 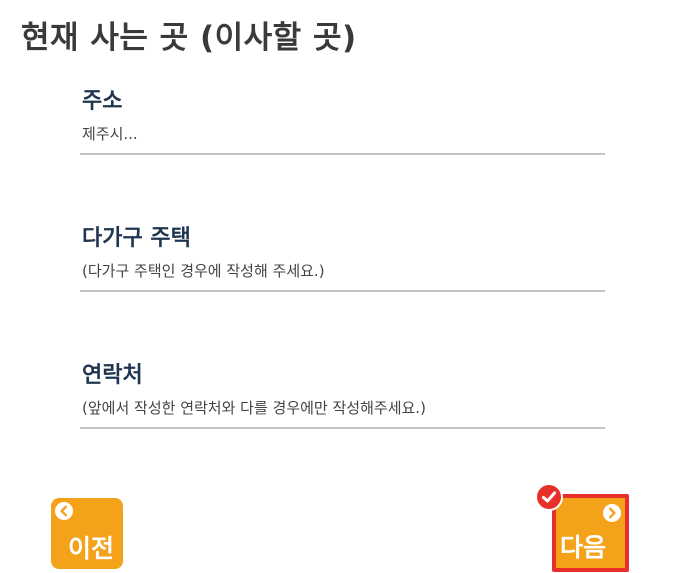 I want to click on prev-button-label: 이전, so click(x=91, y=548).